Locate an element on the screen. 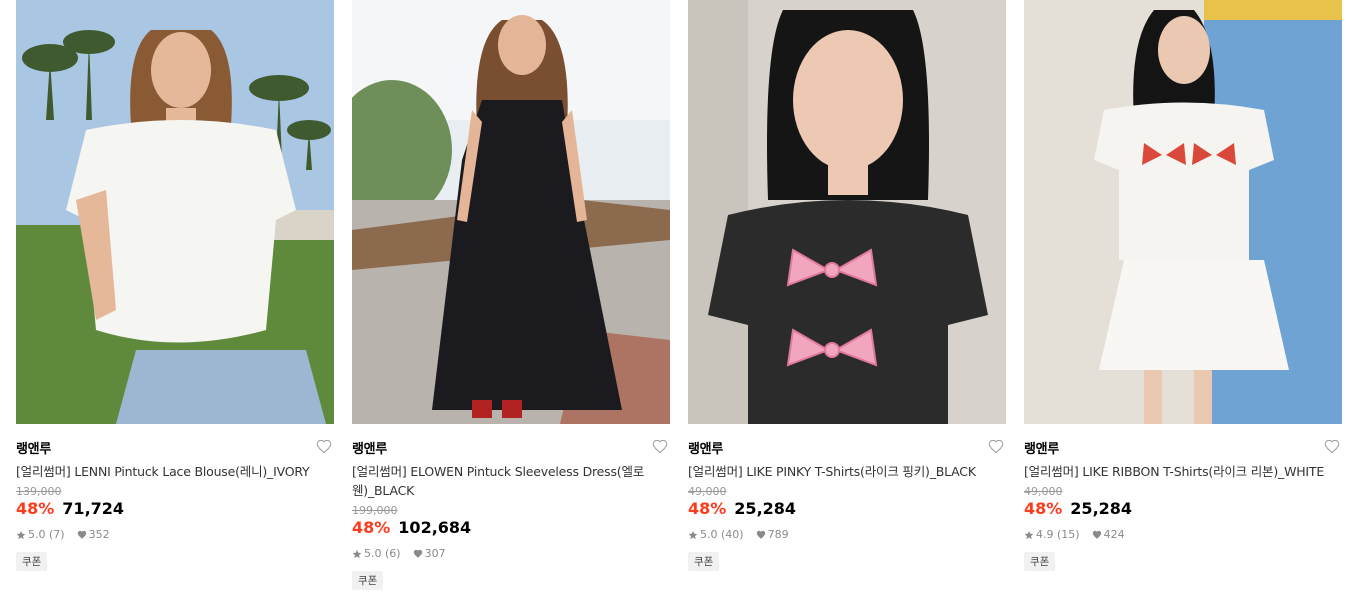 This screenshot has width=1349, height=606. review-count: (6) is located at coordinates (393, 553).